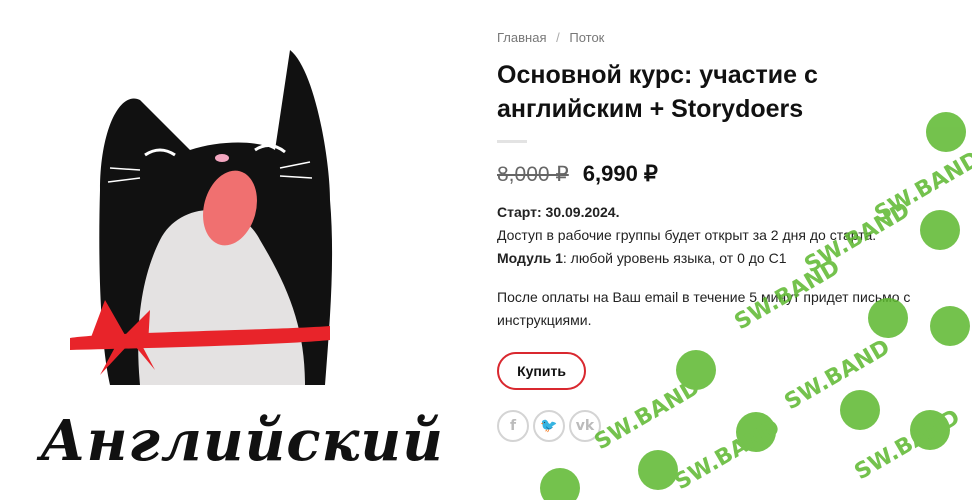 The height and width of the screenshot is (500, 972). I want to click on twitter-icon: 🐦, so click(549, 426).